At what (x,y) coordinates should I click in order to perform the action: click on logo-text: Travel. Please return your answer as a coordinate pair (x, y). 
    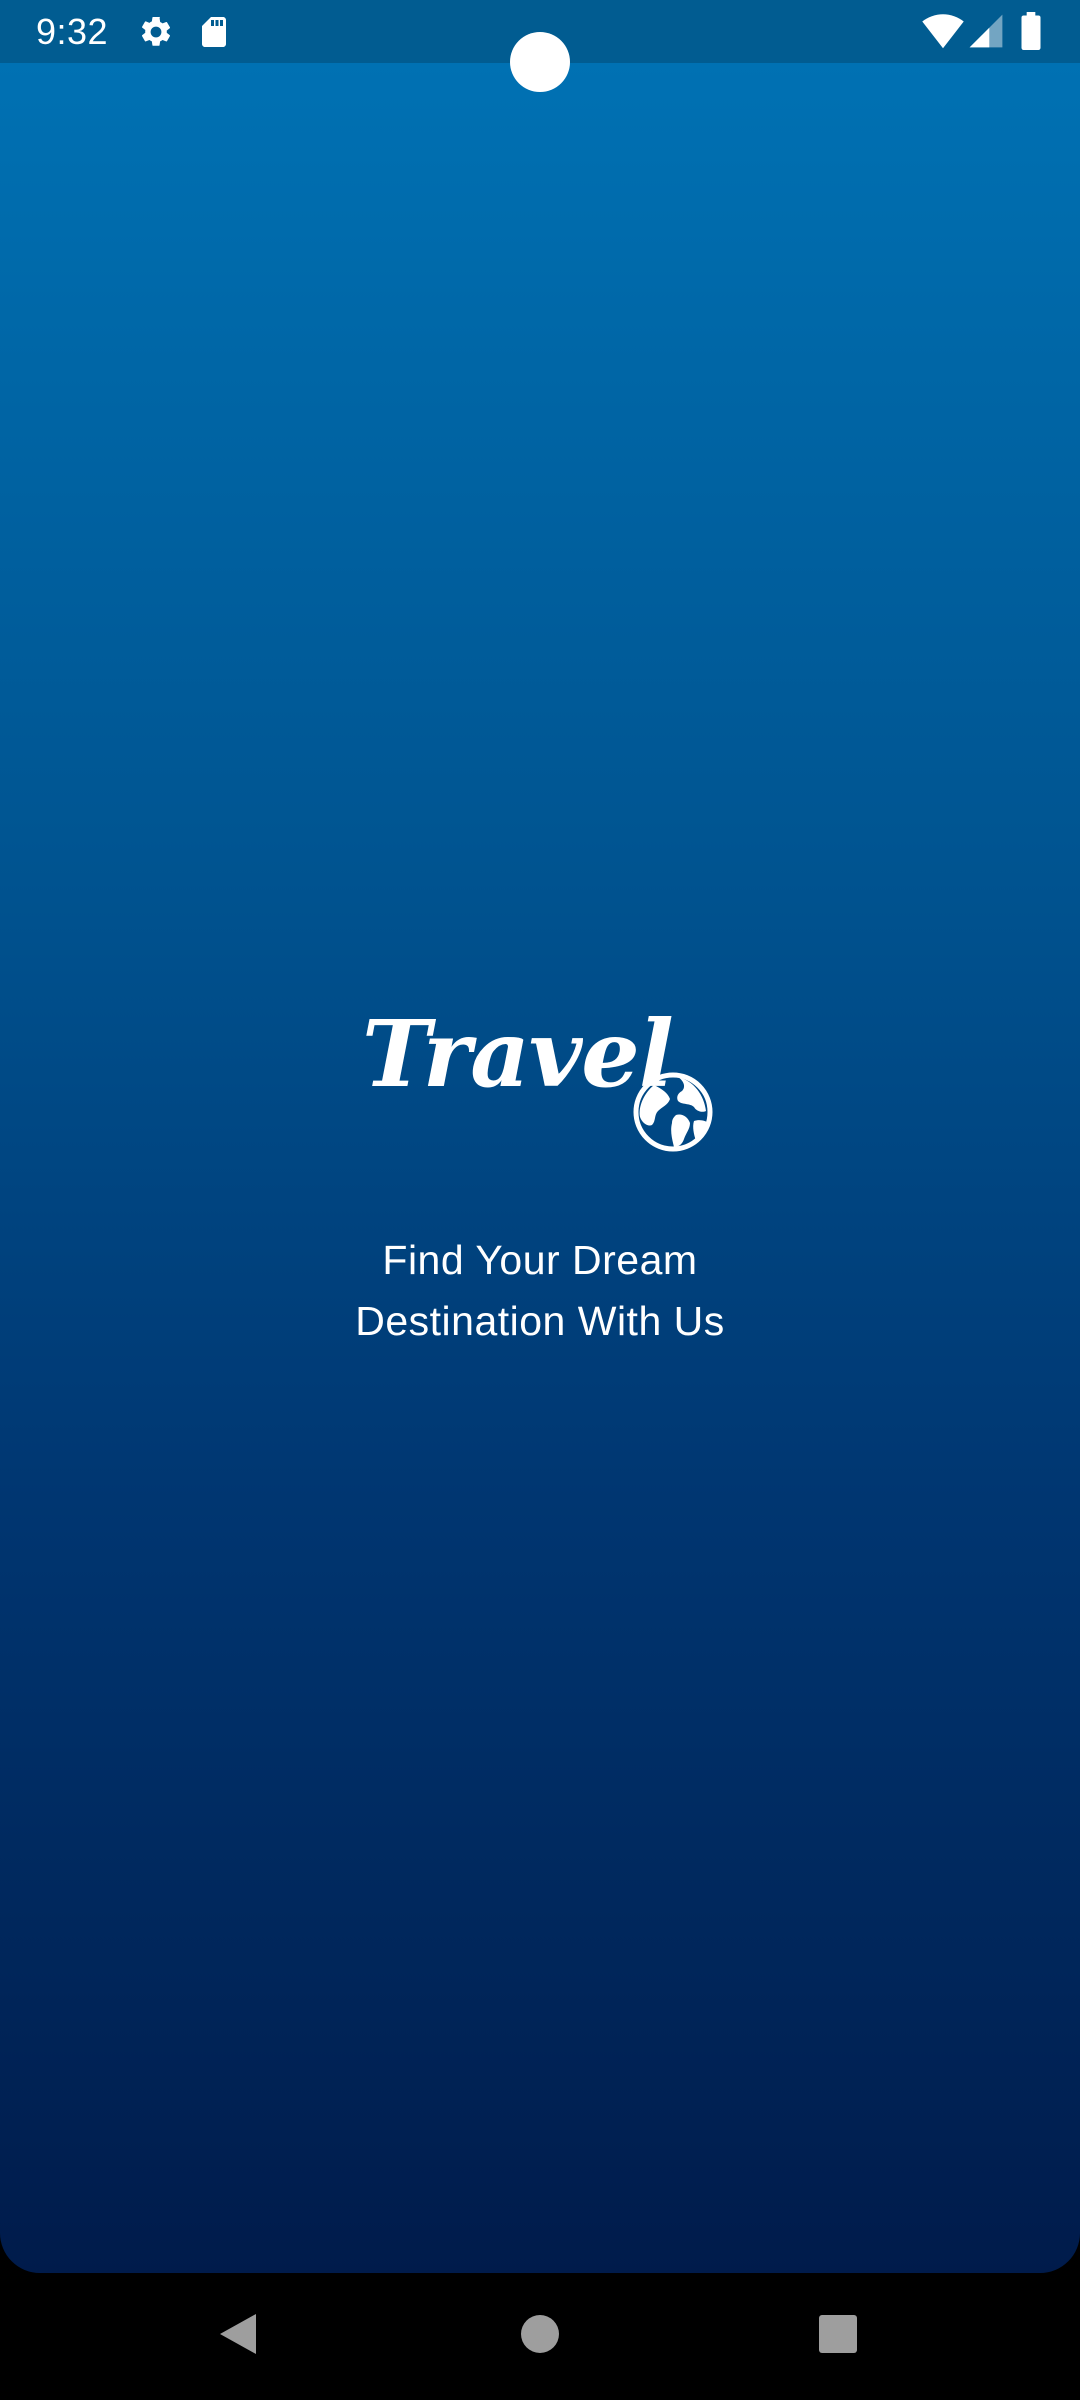
    Looking at the image, I should click on (518, 1054).